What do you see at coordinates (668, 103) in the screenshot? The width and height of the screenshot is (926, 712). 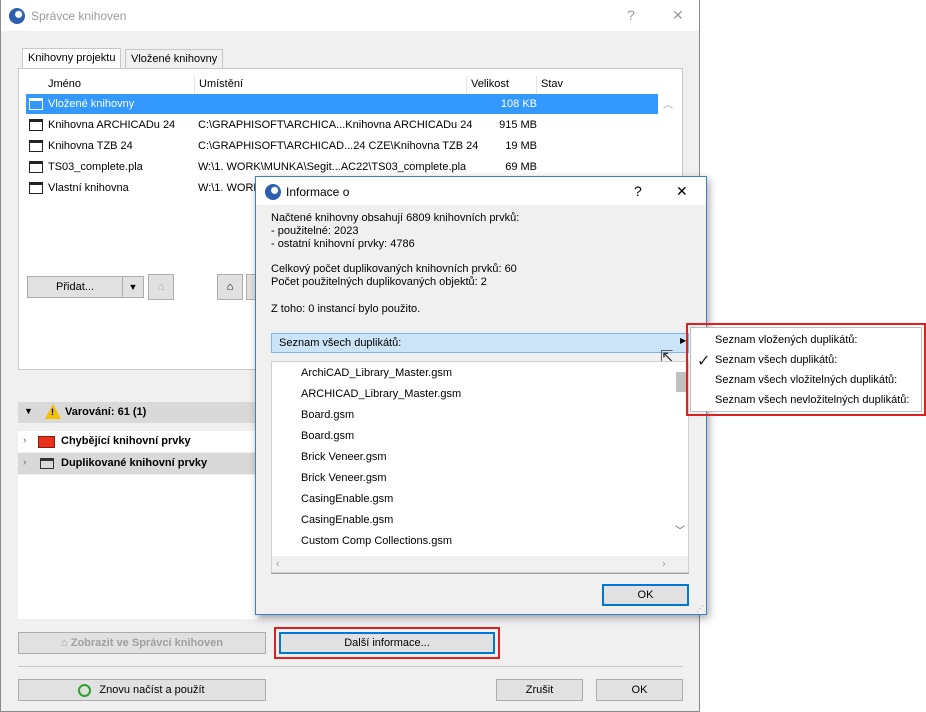 I see `scroll-up-icon: ︿` at bounding box center [668, 103].